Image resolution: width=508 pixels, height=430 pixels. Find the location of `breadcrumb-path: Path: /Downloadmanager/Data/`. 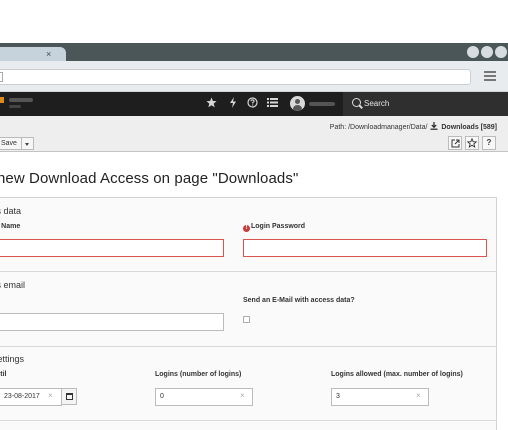

breadcrumb-path: Path: /Downloadmanager/Data/ is located at coordinates (379, 127).